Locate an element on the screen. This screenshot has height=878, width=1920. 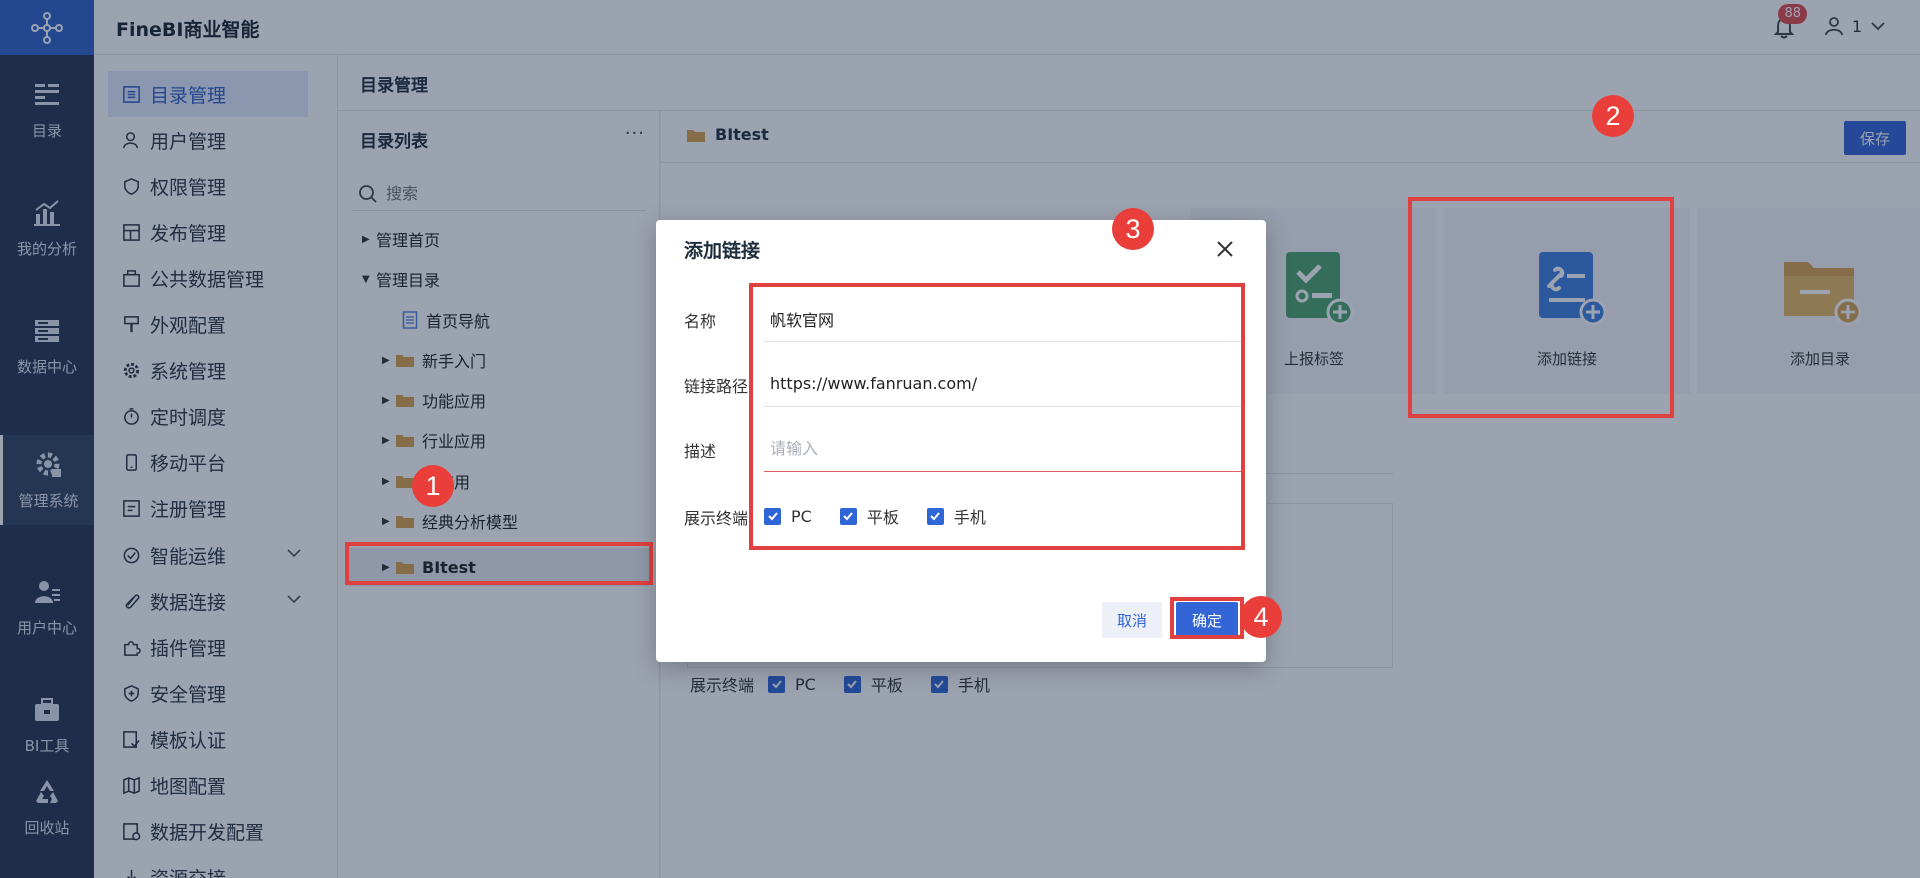
highlight-form-fields is located at coordinates (997, 416).